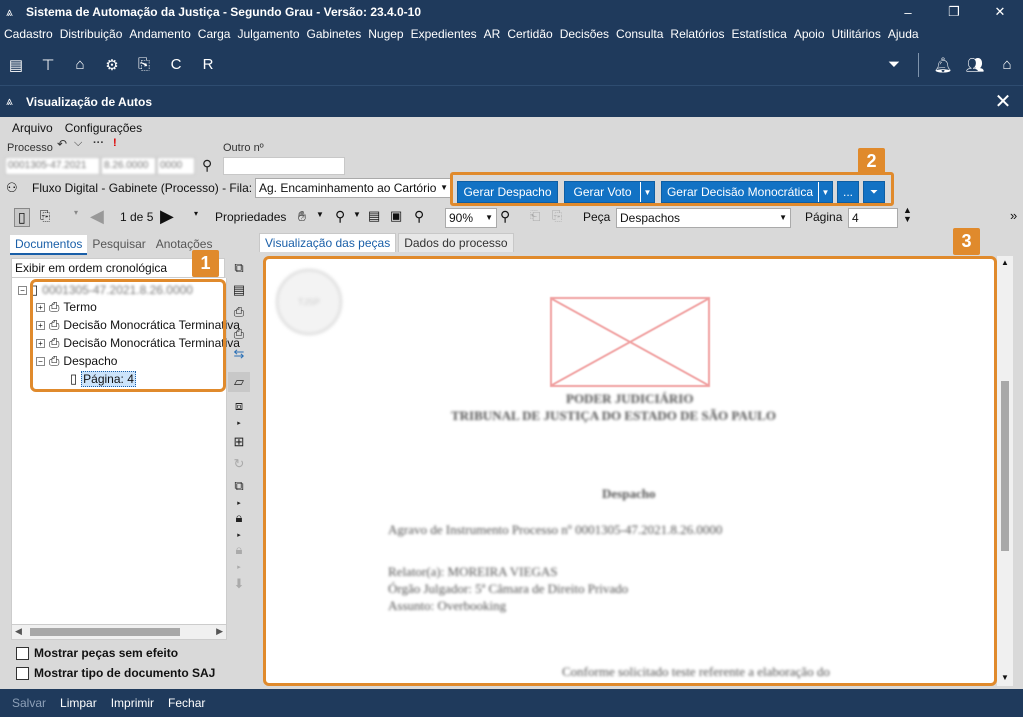  Describe the element at coordinates (908, 12) in the screenshot. I see `minimize-button: –` at that location.